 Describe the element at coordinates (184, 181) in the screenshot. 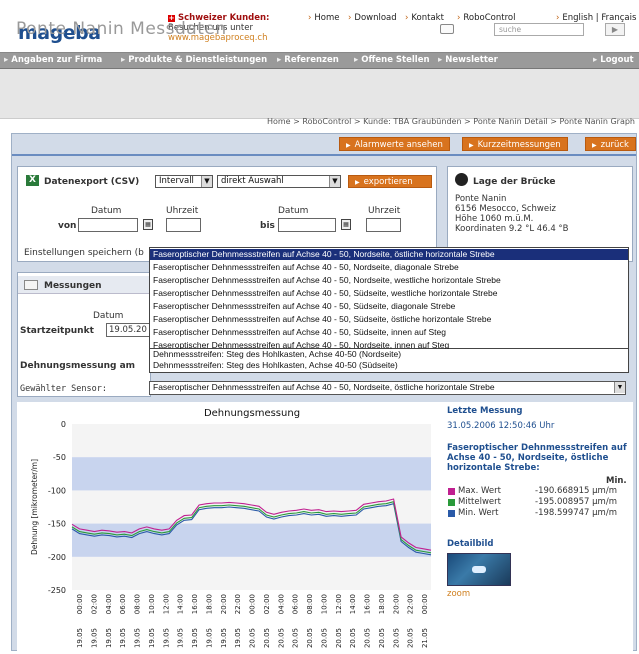

I see `interval-select: Intervall ▼` at that location.